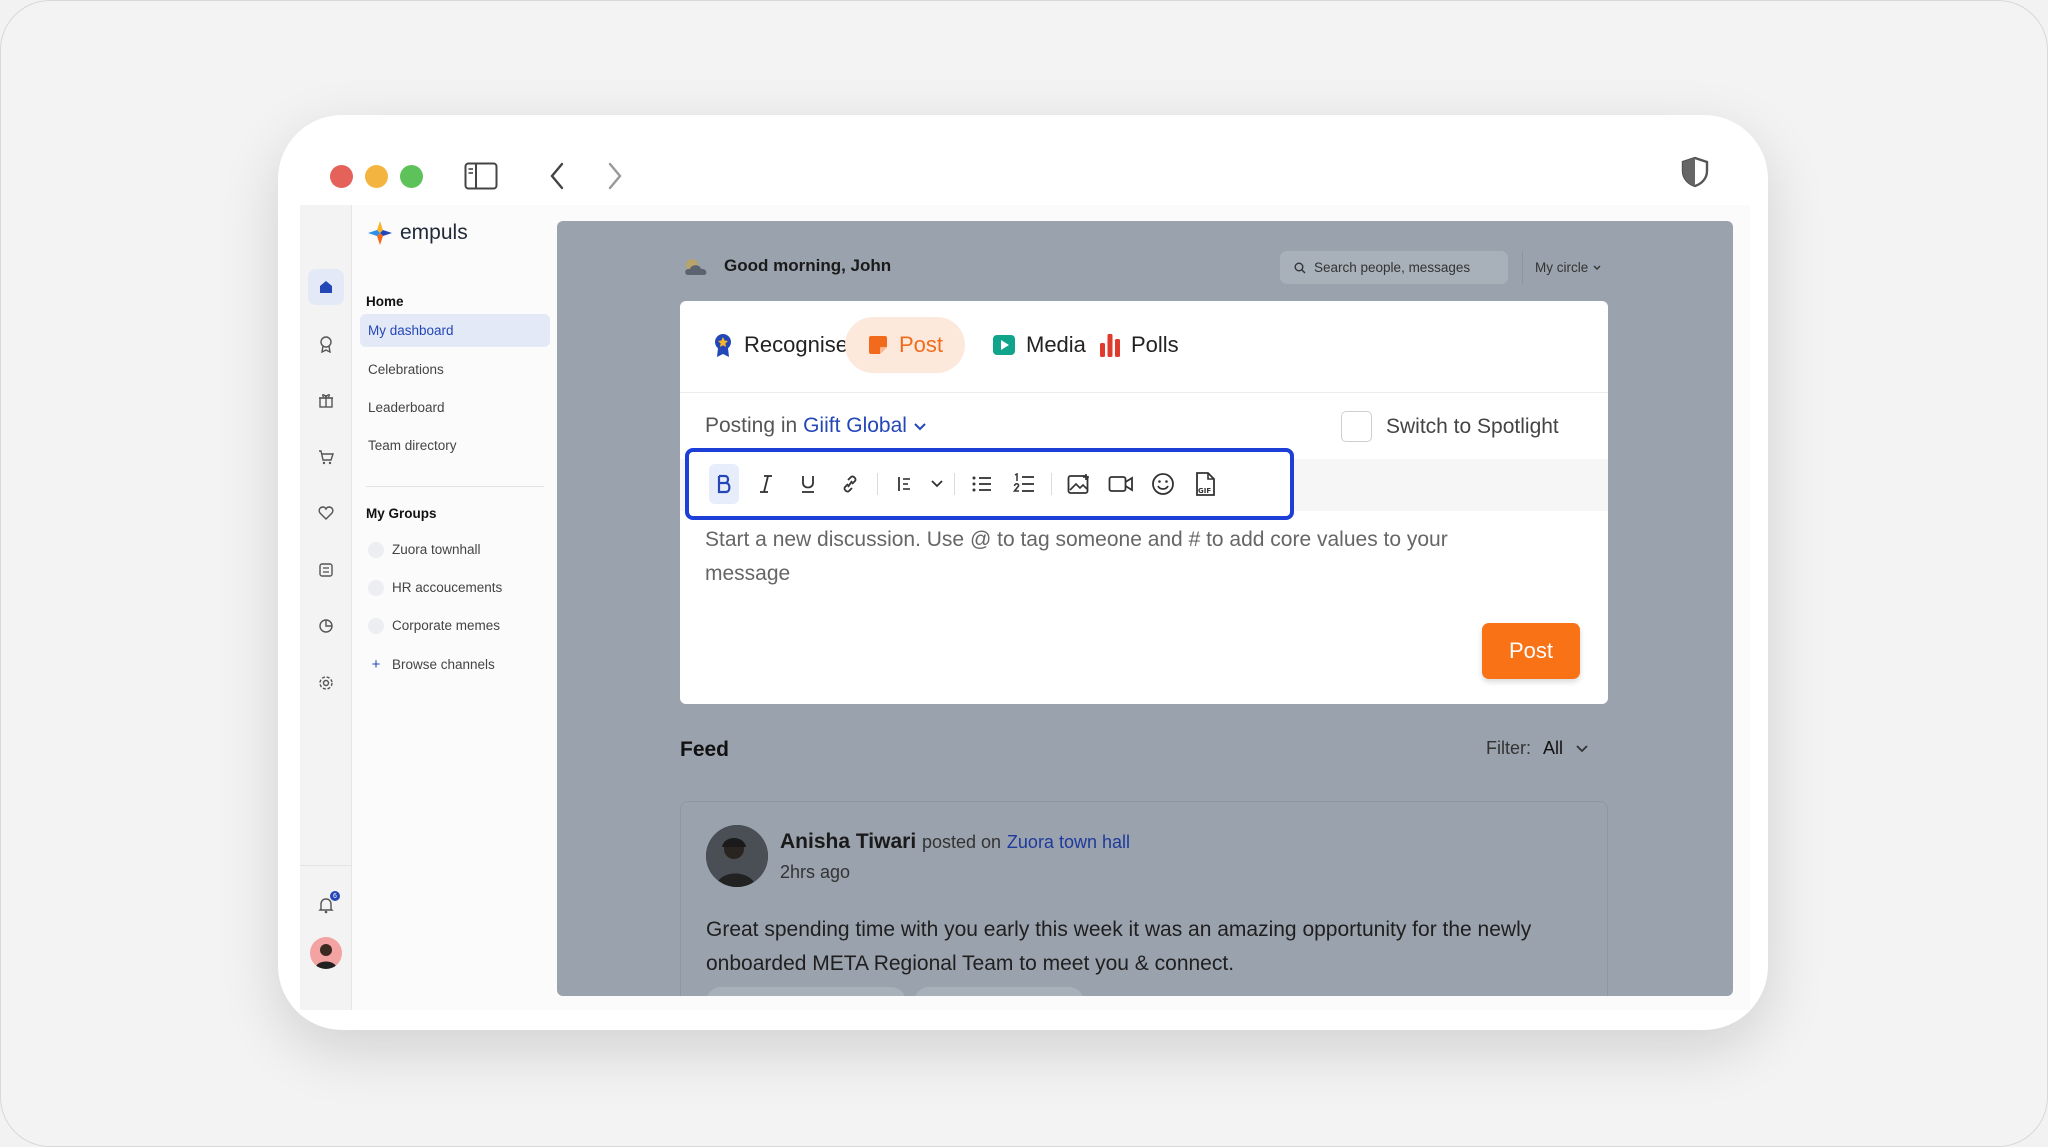 This screenshot has height=1147, width=2048. I want to click on back-arrow-icon, so click(557, 176).